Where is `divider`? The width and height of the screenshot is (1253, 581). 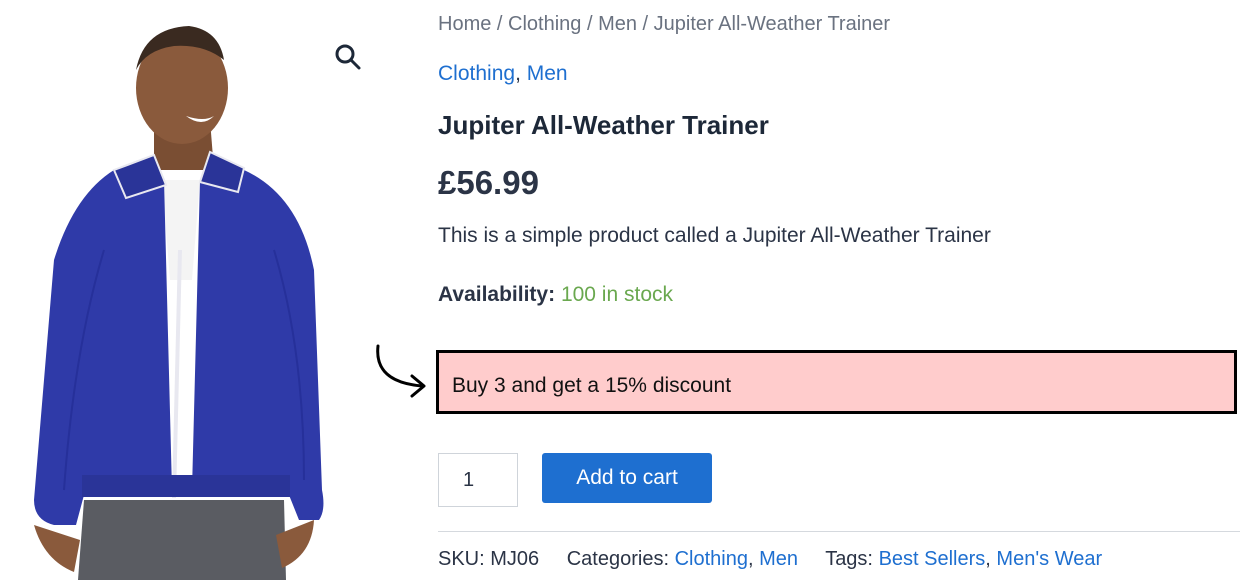
divider is located at coordinates (839, 531).